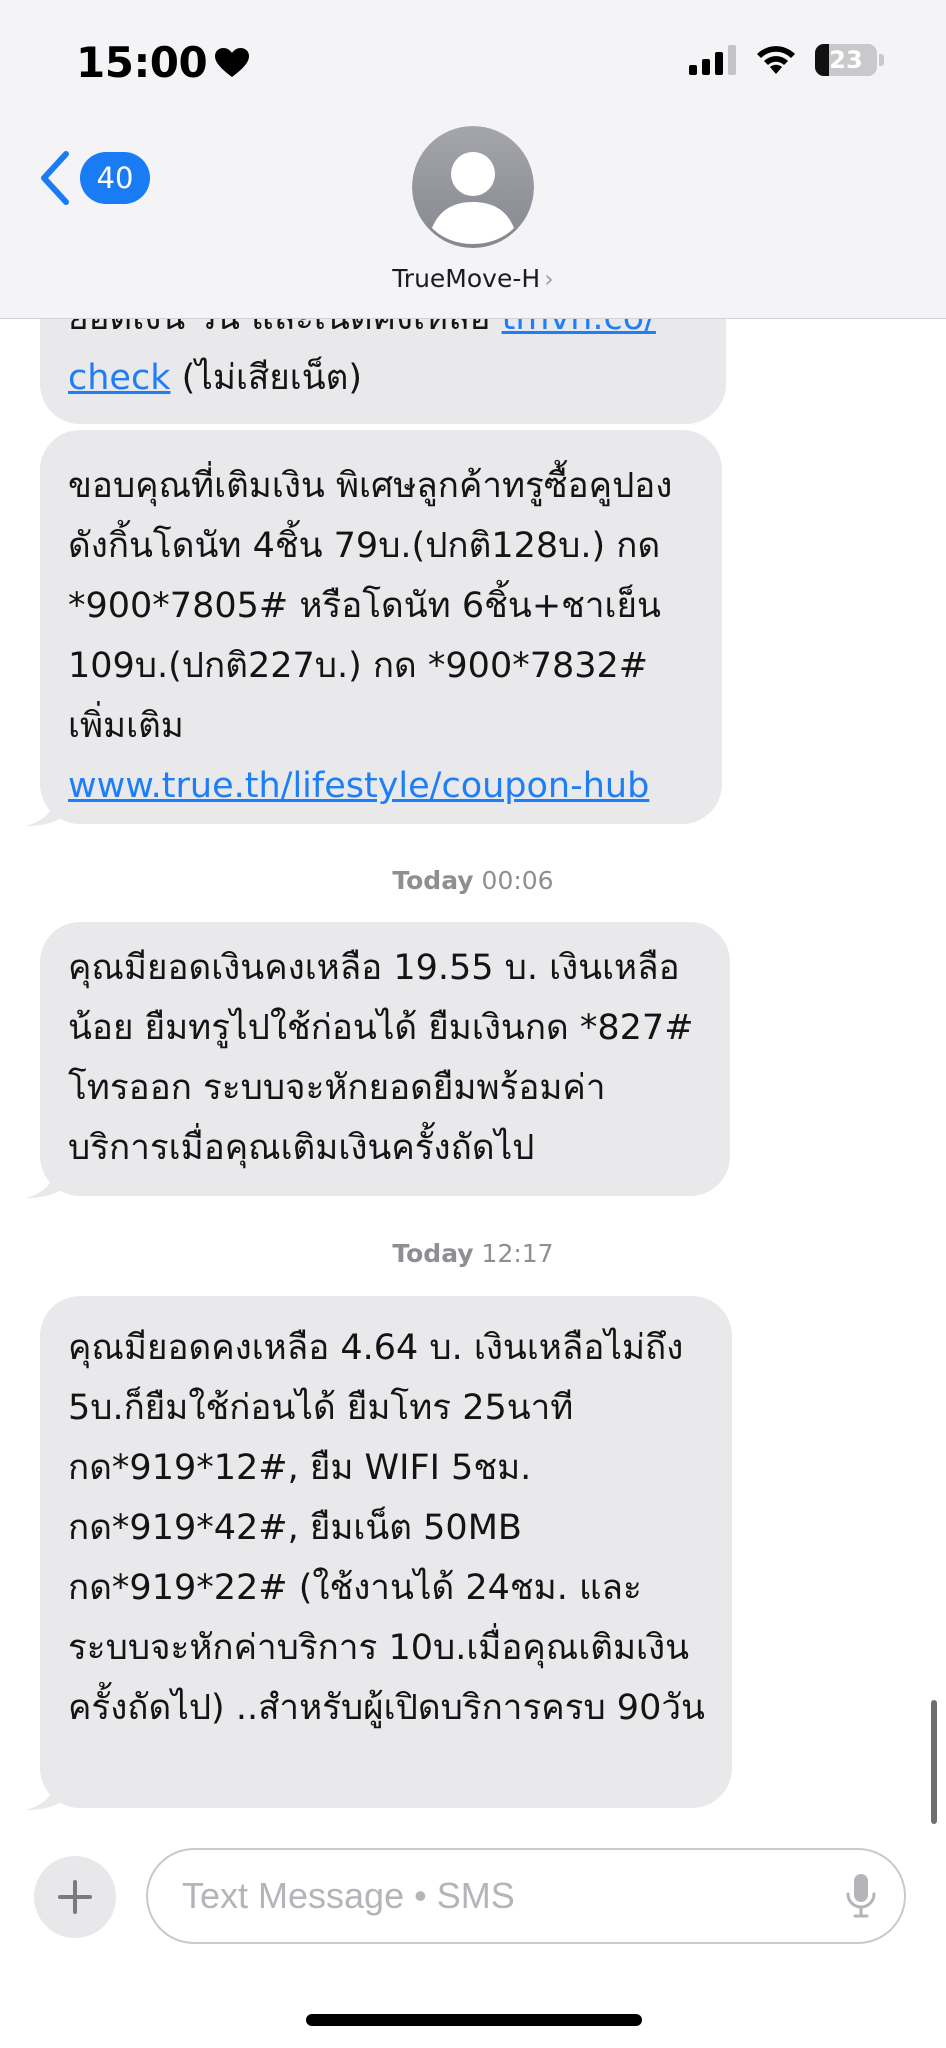  Describe the element at coordinates (55, 178) in the screenshot. I see `chevron-left-icon` at that location.